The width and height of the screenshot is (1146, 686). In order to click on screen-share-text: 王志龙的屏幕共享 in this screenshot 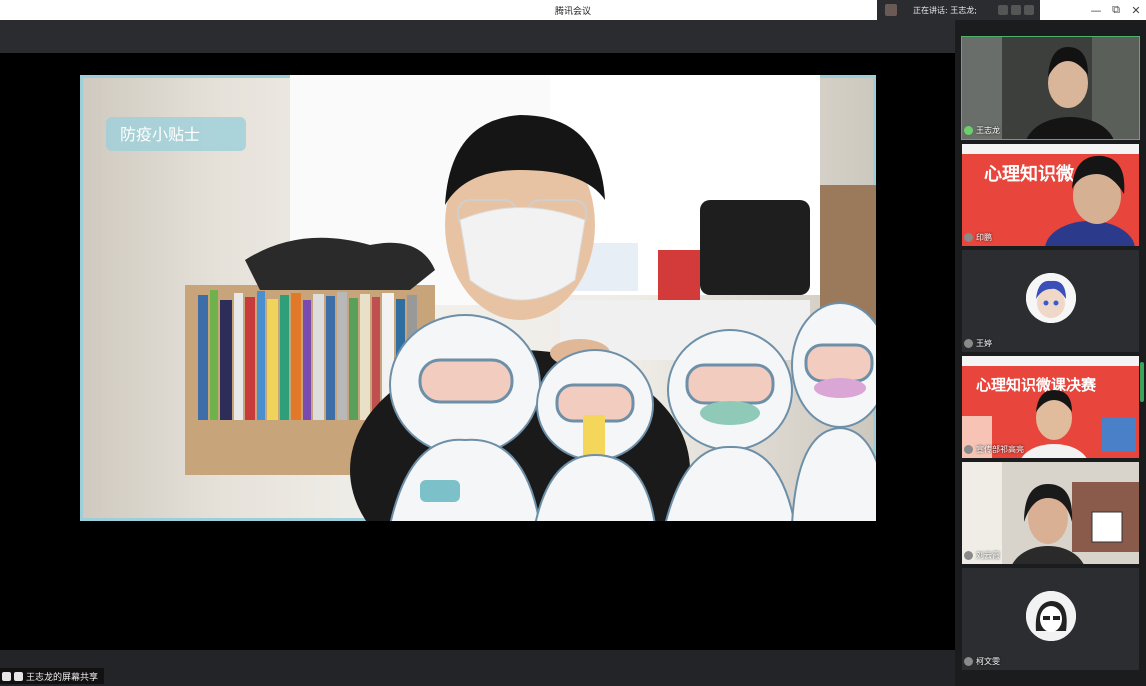, I will do `click(62, 677)`.